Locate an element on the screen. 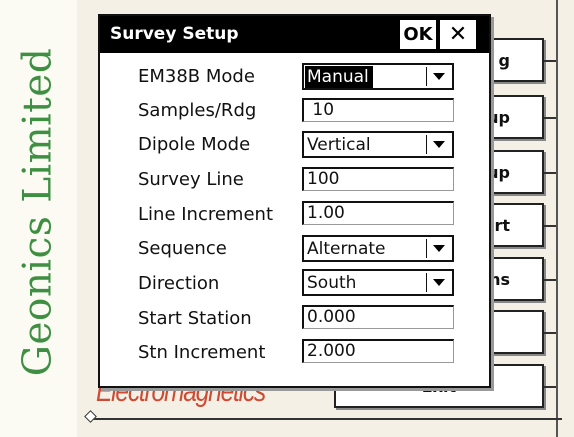 The width and height of the screenshot is (574, 437). samples-per-reading-input: 10 is located at coordinates (378, 110).